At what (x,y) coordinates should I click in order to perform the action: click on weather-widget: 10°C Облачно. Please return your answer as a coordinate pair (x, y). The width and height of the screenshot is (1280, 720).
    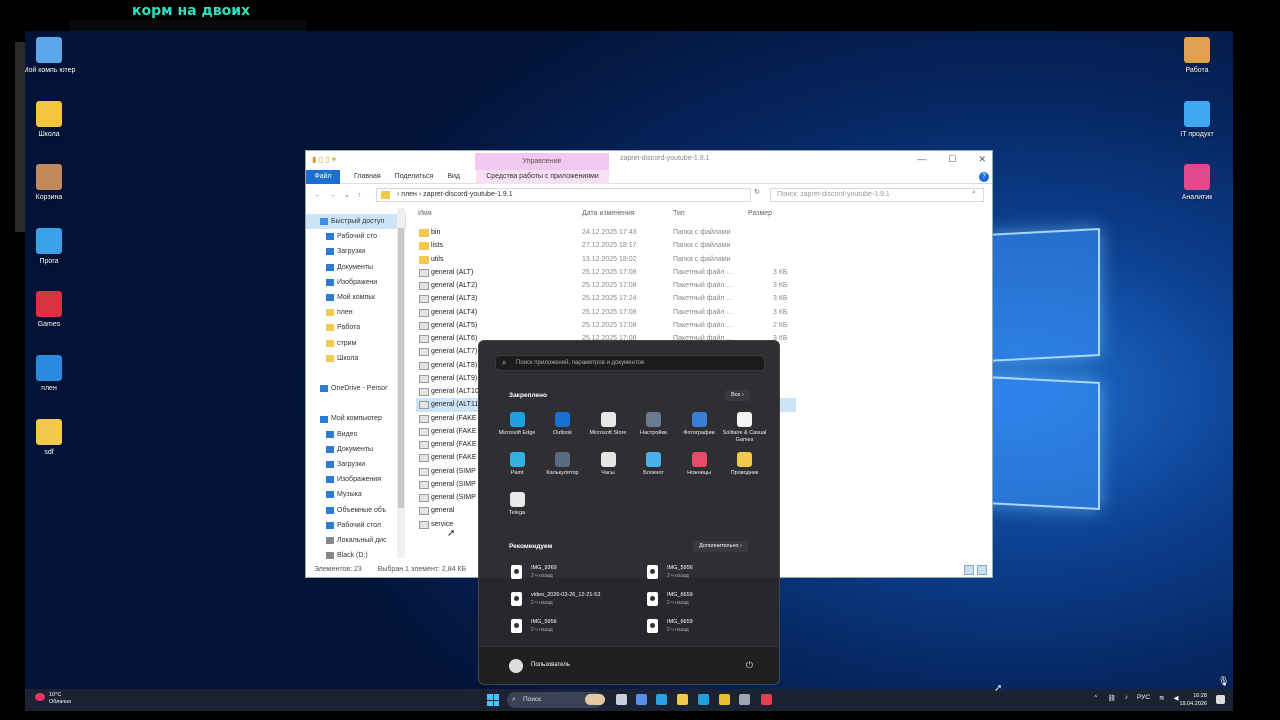
    Looking at the image, I should click on (53, 699).